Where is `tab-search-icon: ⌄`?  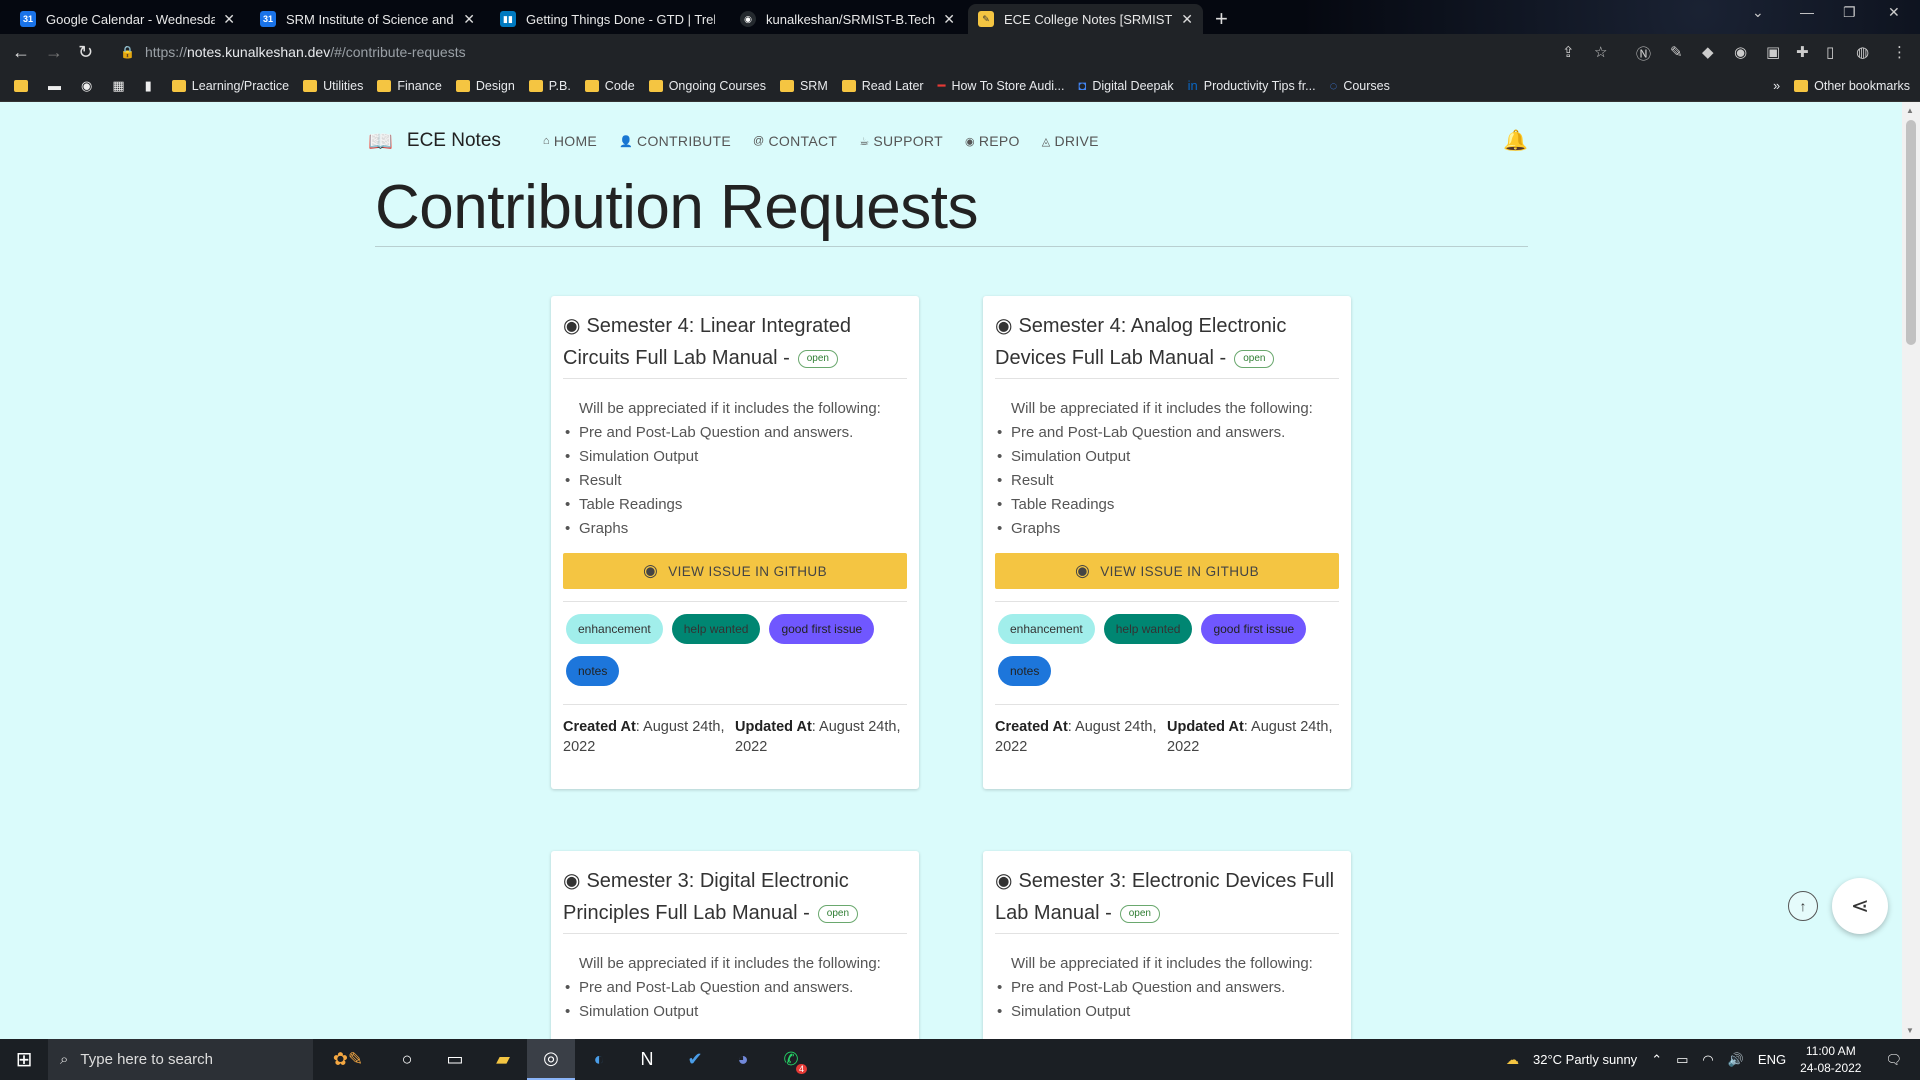
tab-search-icon: ⌄ is located at coordinates (1758, 12).